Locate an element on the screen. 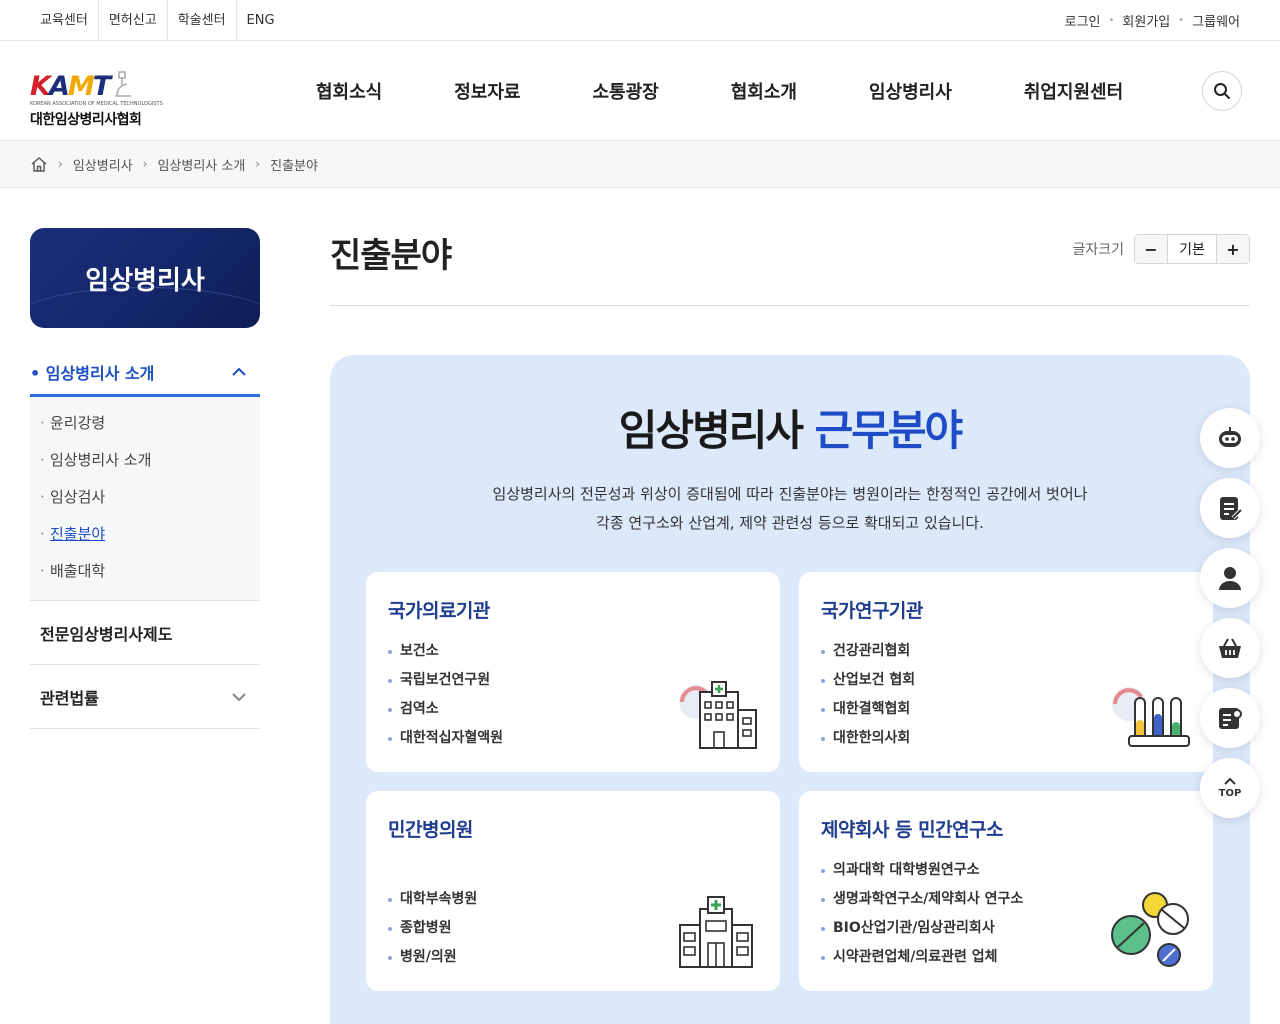 The width and height of the screenshot is (1280, 1024). side-item-specialist: 전문임상병리사제도 is located at coordinates (145, 633).